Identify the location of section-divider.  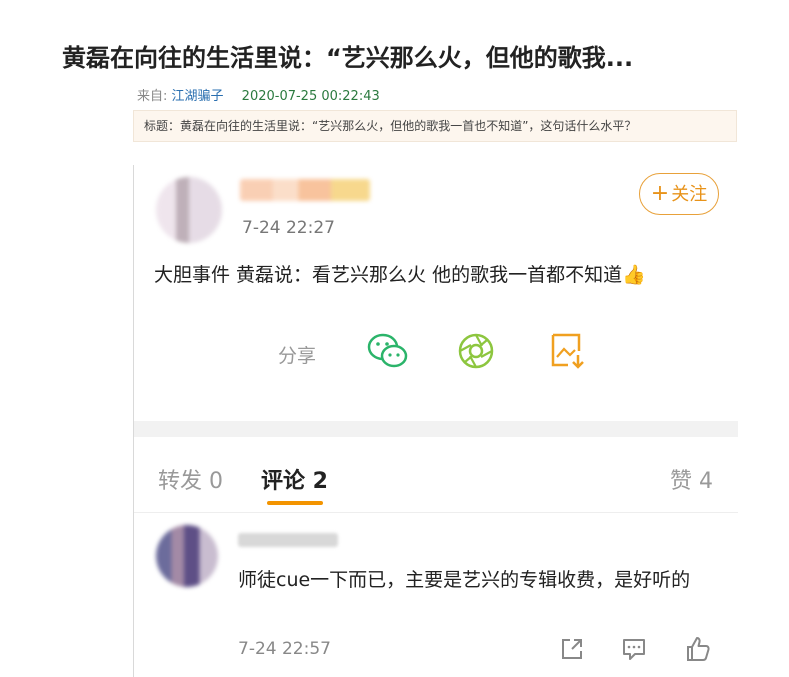
(436, 429).